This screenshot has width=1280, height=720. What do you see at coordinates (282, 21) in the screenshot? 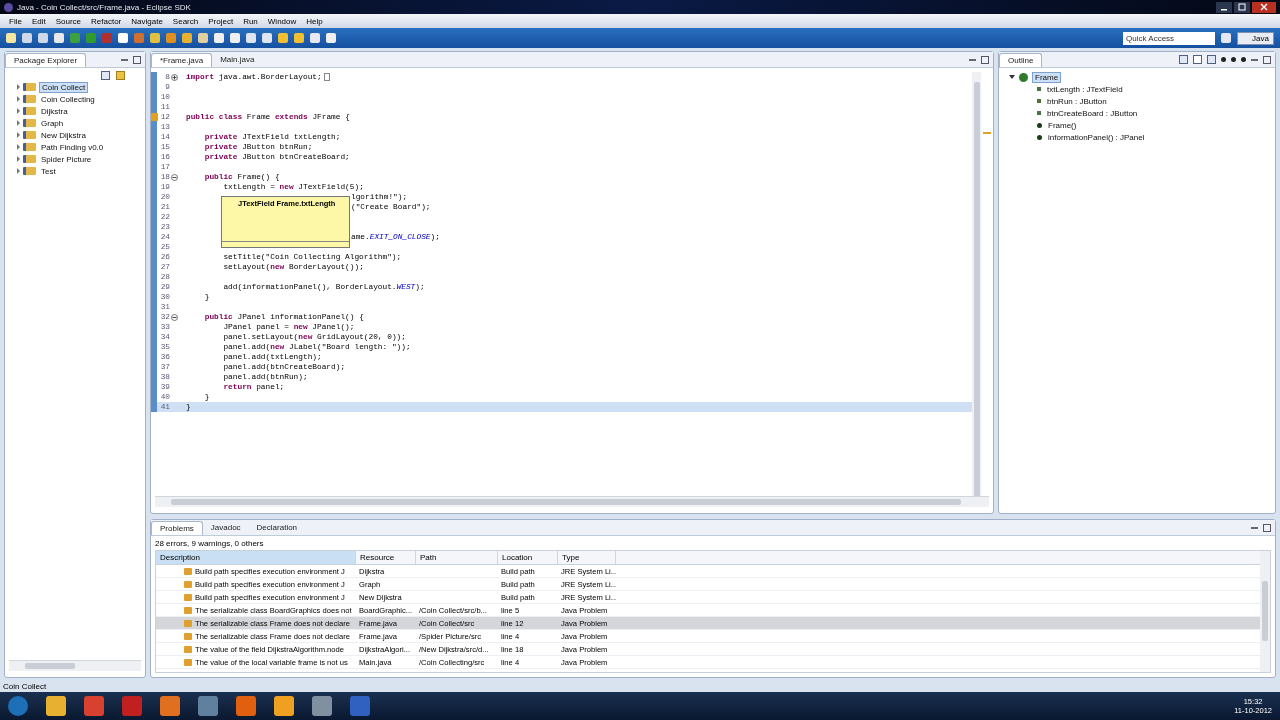
I see `menu-item: Window` at bounding box center [282, 21].